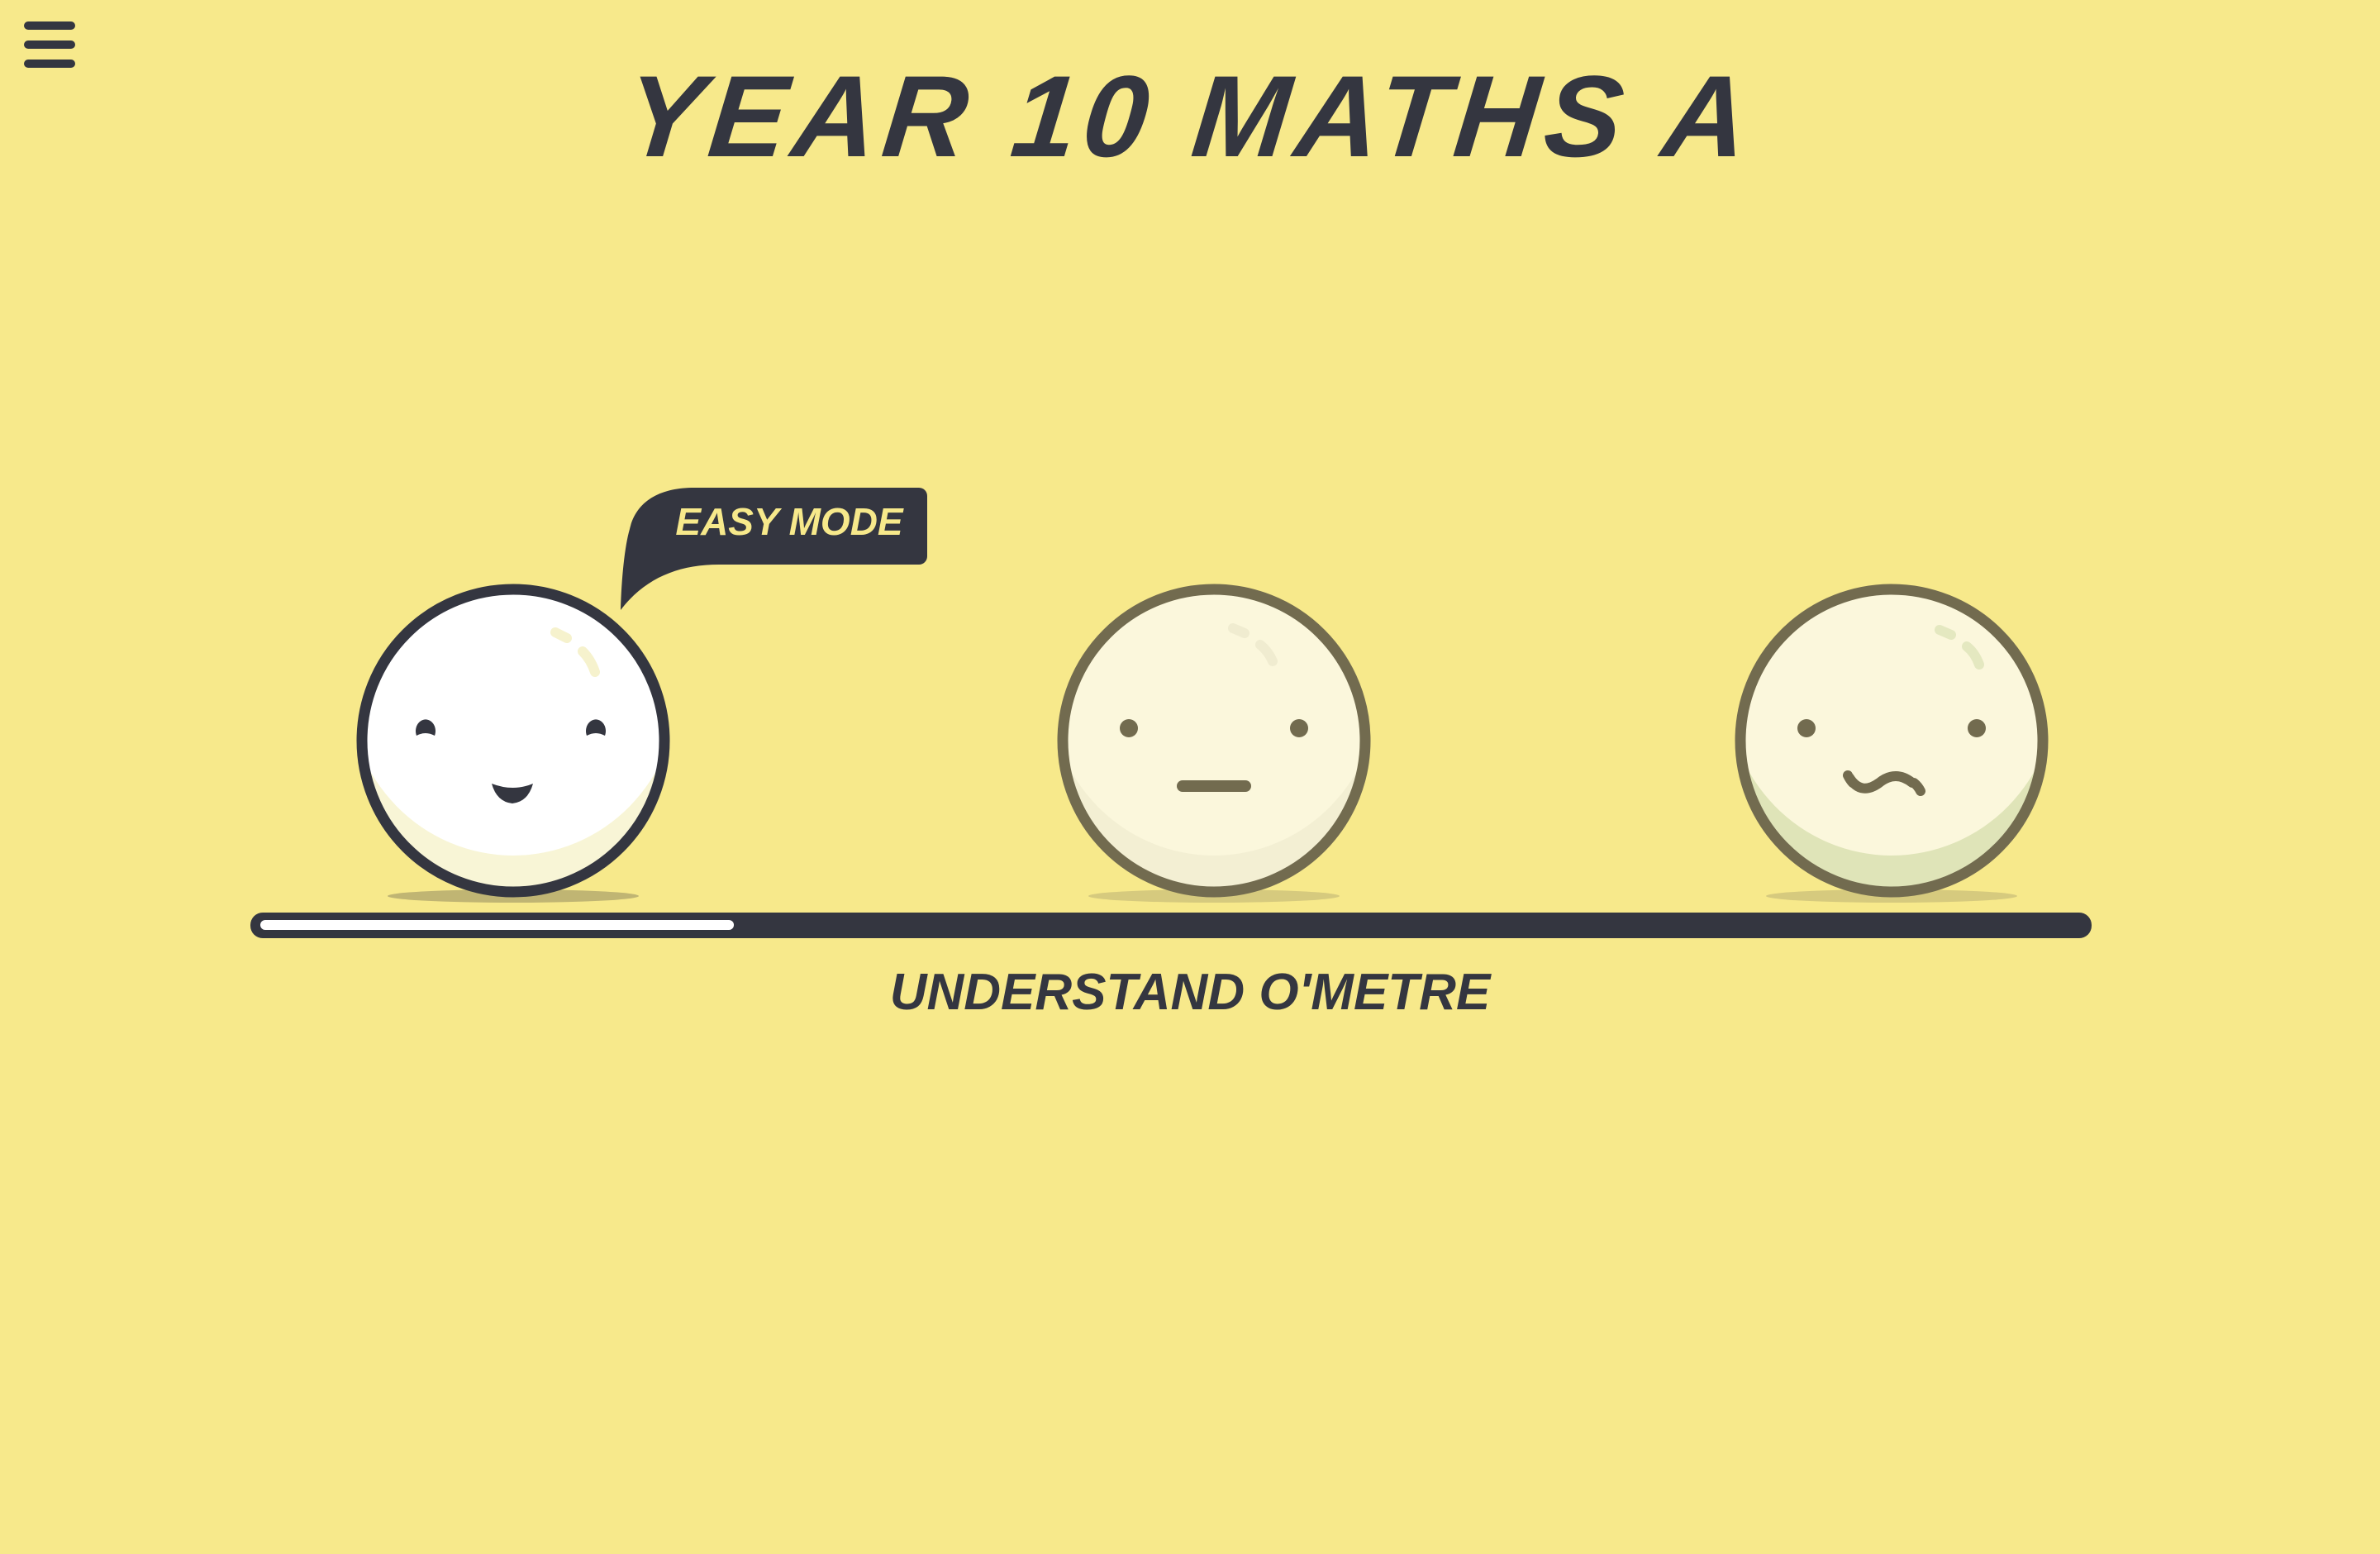 This screenshot has height=1554, width=2380. Describe the element at coordinates (789, 521) in the screenshot. I see `easy-mode-bubble-text: Easy Mode` at that location.